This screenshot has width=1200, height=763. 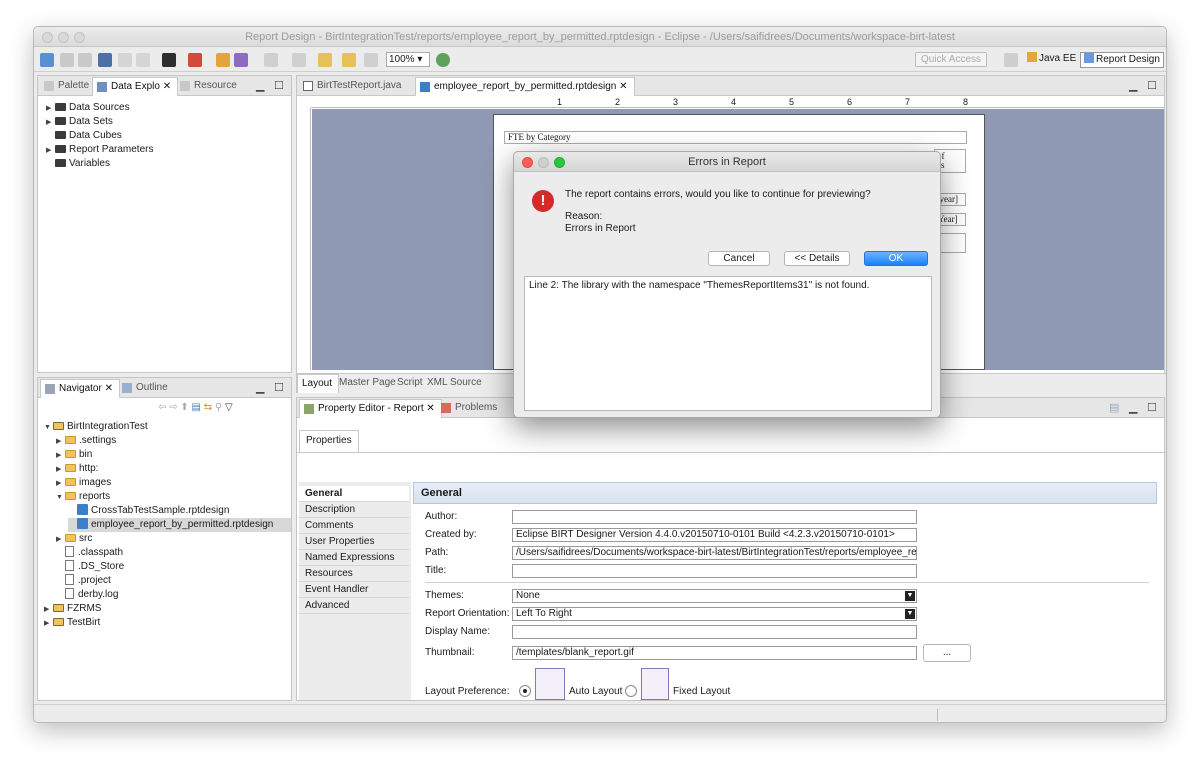 I want to click on tab-birt-test-report-java: BirtTestReport.java, so click(x=353, y=86).